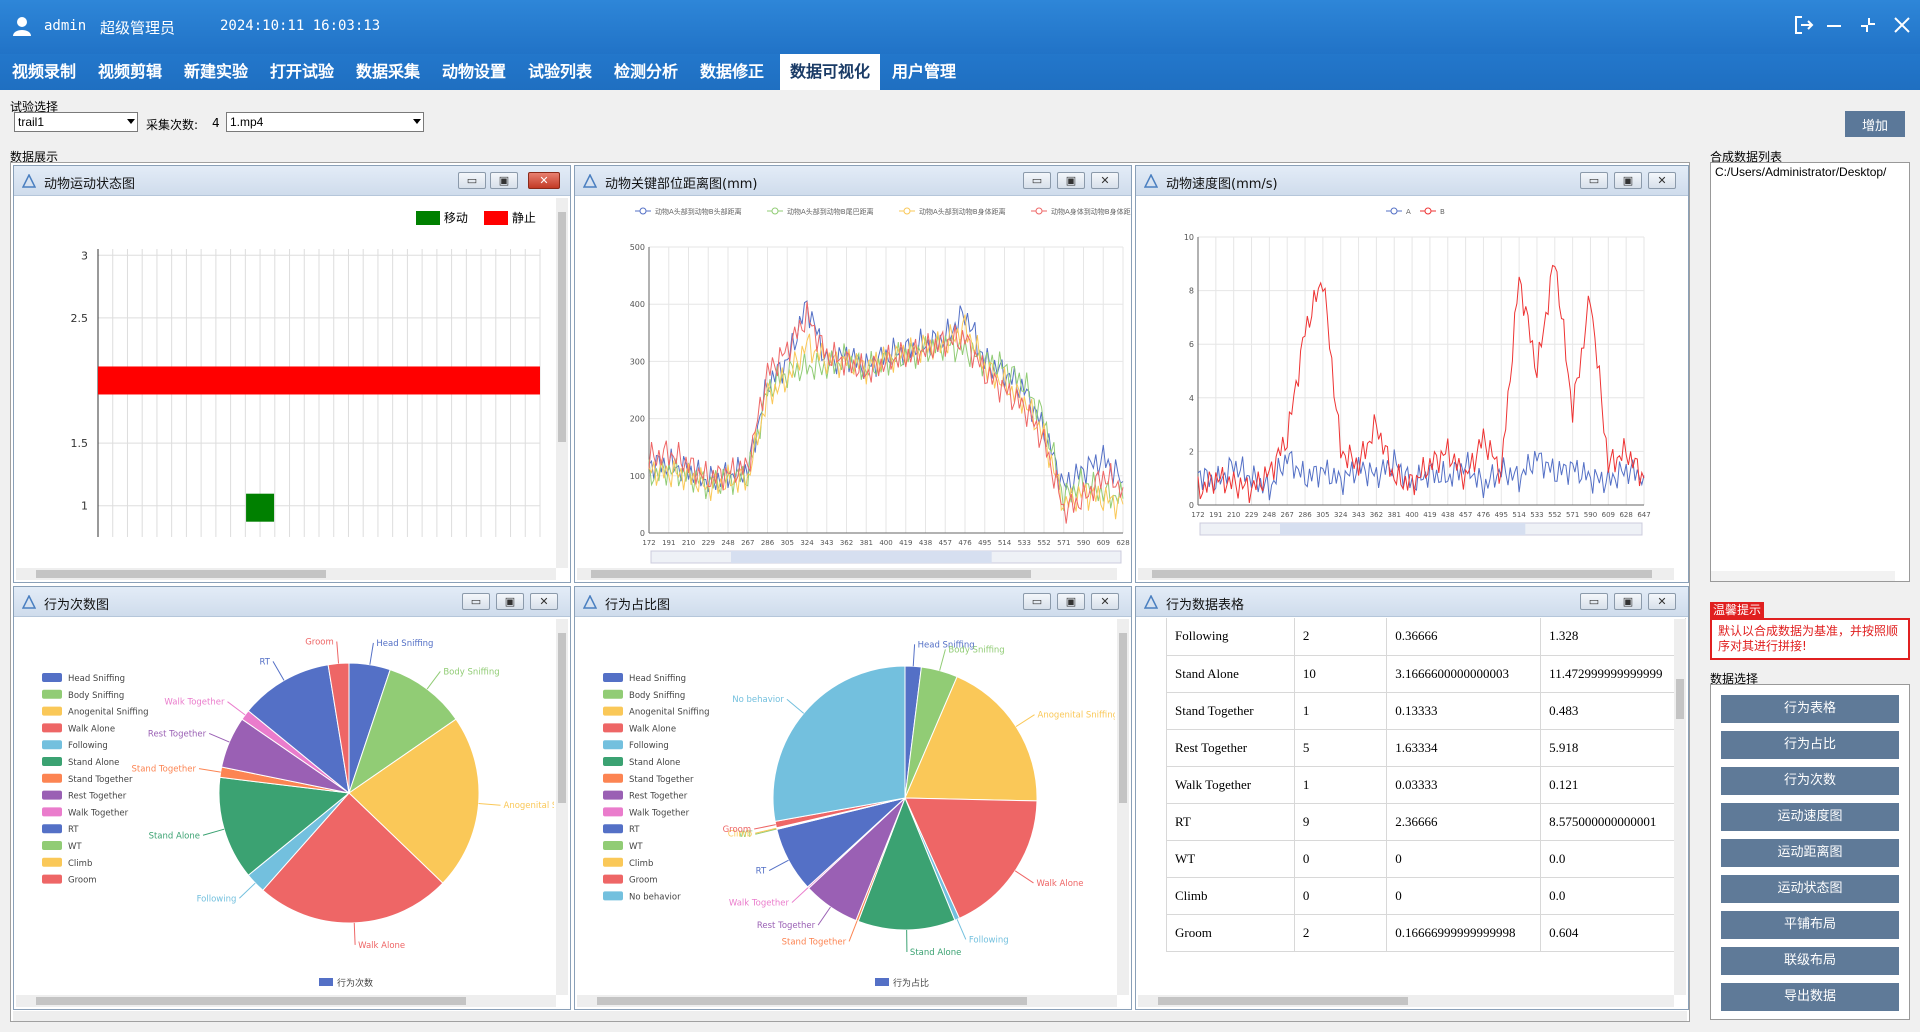 The height and width of the screenshot is (1032, 1920). What do you see at coordinates (850, 1016) in the screenshot?
I see `outer-horizontal-scrollbar` at bounding box center [850, 1016].